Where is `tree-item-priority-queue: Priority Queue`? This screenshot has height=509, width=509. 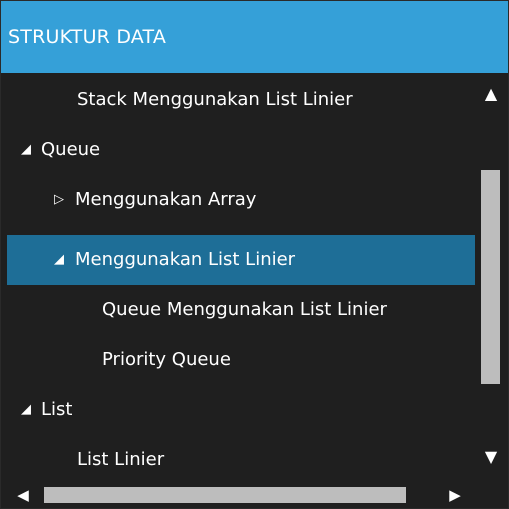
tree-item-priority-queue: Priority Queue is located at coordinates (241, 360).